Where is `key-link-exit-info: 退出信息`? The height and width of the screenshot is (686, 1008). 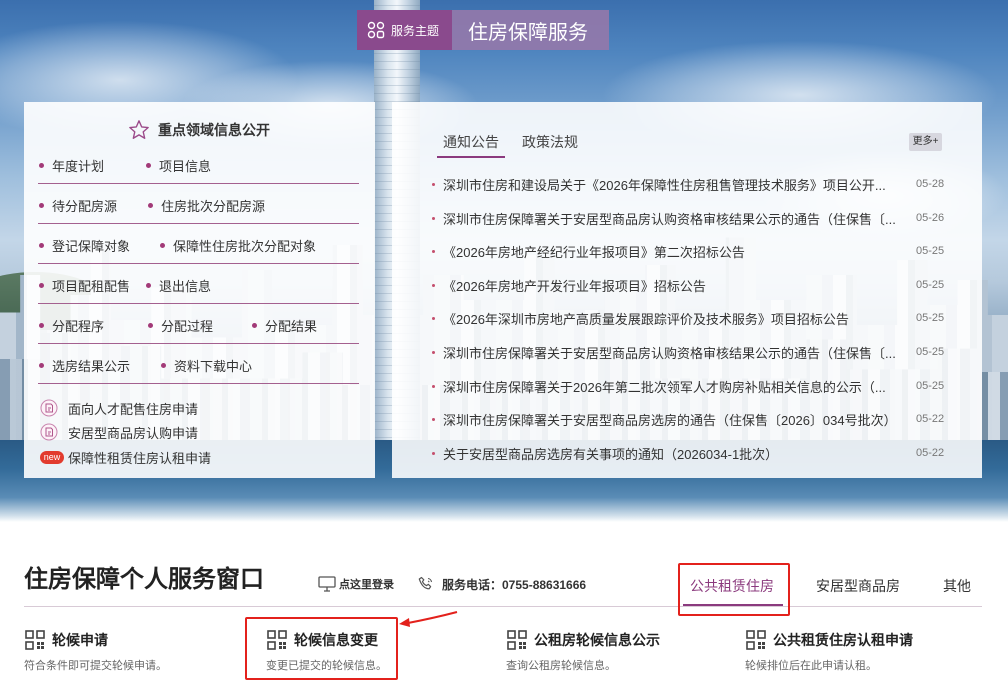 key-link-exit-info: 退出信息 is located at coordinates (178, 285).